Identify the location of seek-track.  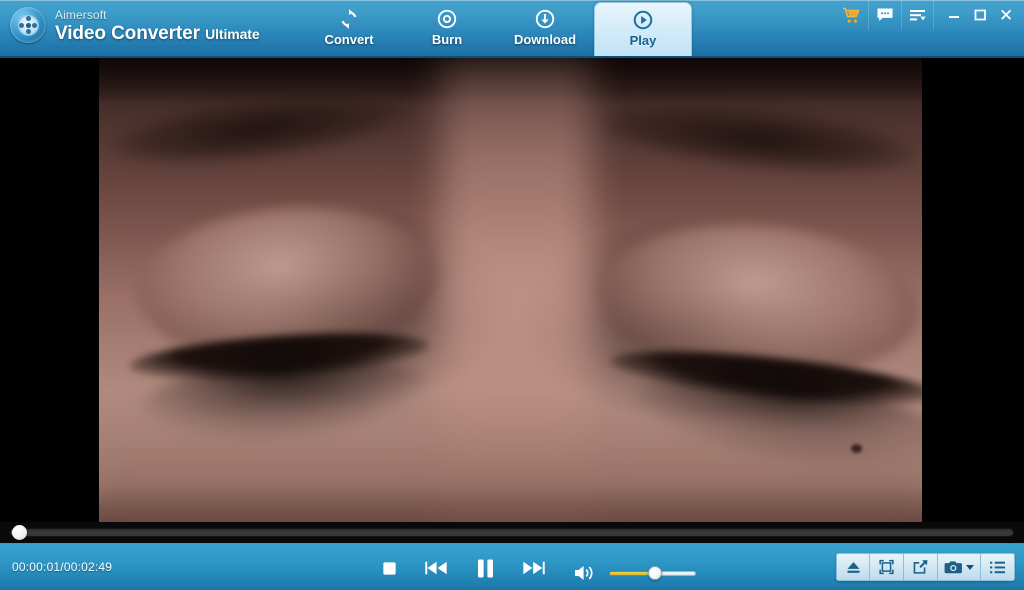
(512, 532).